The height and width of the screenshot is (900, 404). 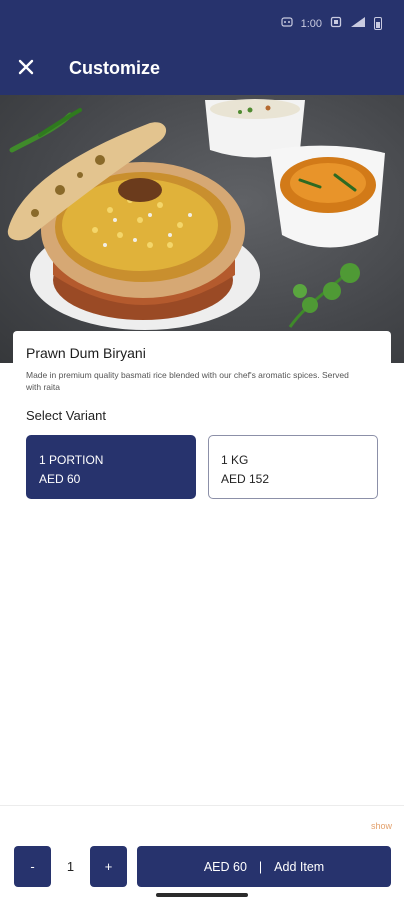 What do you see at coordinates (32, 866) in the screenshot?
I see `decrease-quantity-button: -` at bounding box center [32, 866].